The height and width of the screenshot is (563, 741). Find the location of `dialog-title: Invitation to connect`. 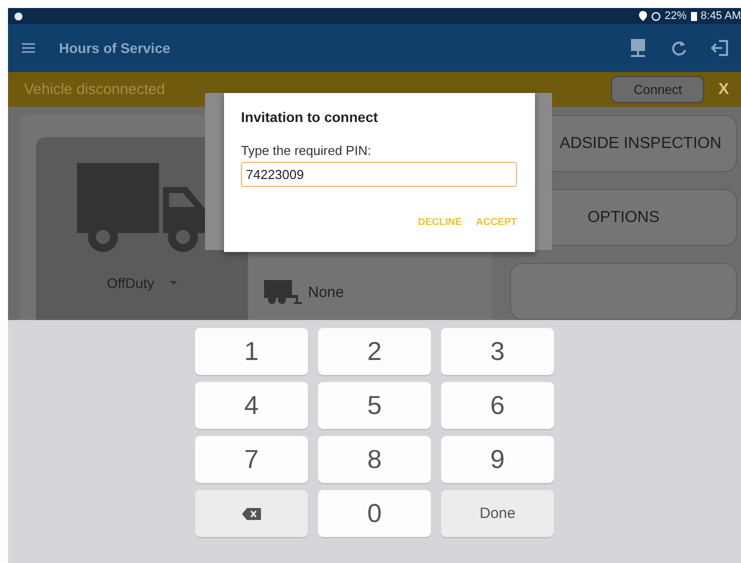

dialog-title: Invitation to connect is located at coordinates (310, 117).